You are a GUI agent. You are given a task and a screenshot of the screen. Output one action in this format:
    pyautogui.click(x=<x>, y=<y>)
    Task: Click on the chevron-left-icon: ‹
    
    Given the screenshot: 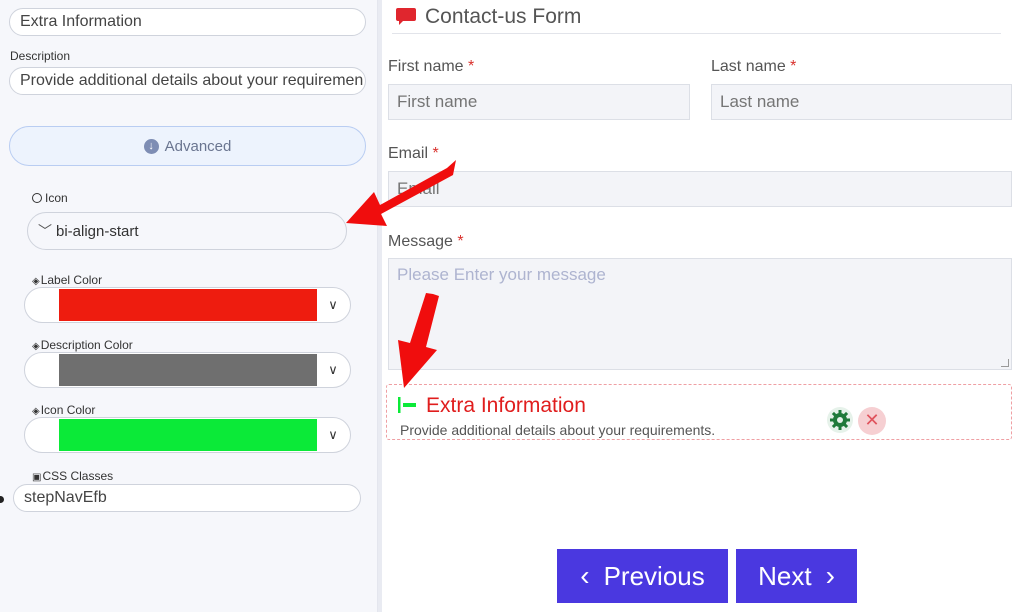 What is the action you would take?
    pyautogui.click(x=585, y=575)
    